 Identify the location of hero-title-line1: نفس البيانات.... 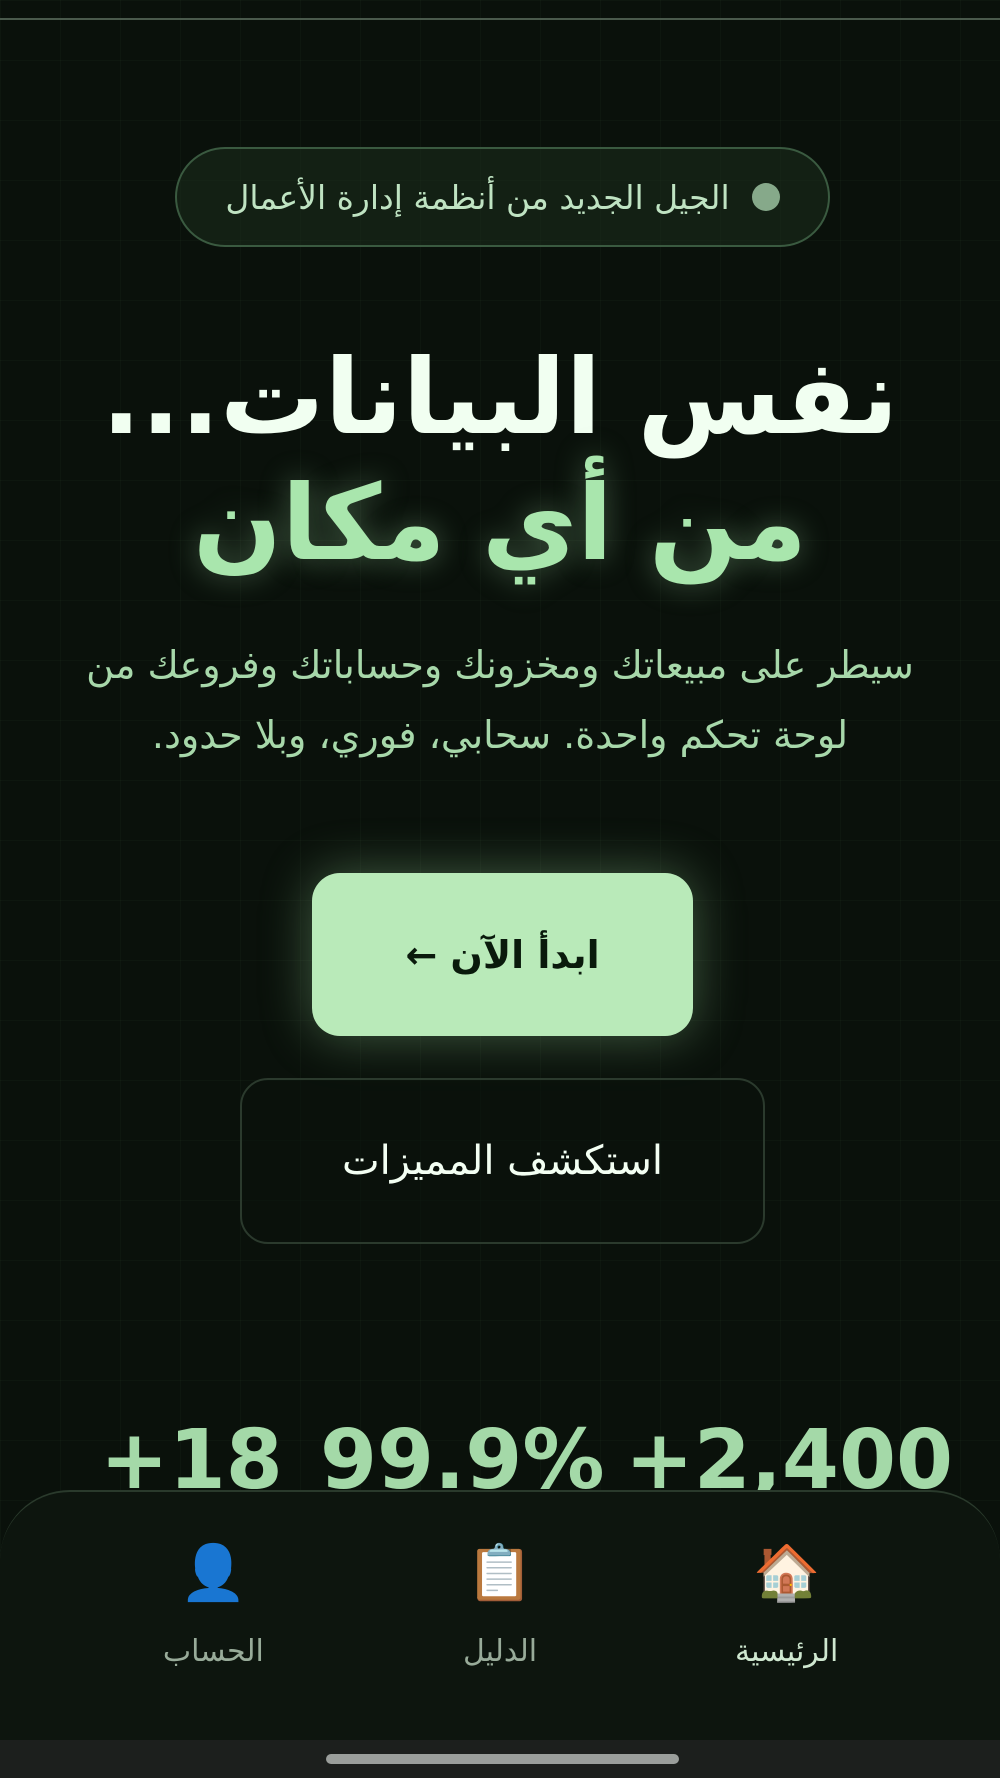
(500, 397).